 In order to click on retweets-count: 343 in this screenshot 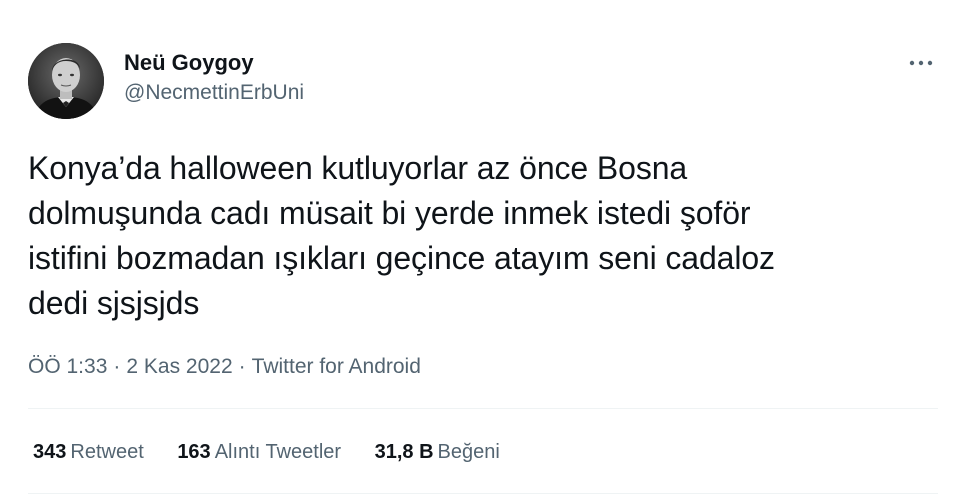, I will do `click(50, 452)`.